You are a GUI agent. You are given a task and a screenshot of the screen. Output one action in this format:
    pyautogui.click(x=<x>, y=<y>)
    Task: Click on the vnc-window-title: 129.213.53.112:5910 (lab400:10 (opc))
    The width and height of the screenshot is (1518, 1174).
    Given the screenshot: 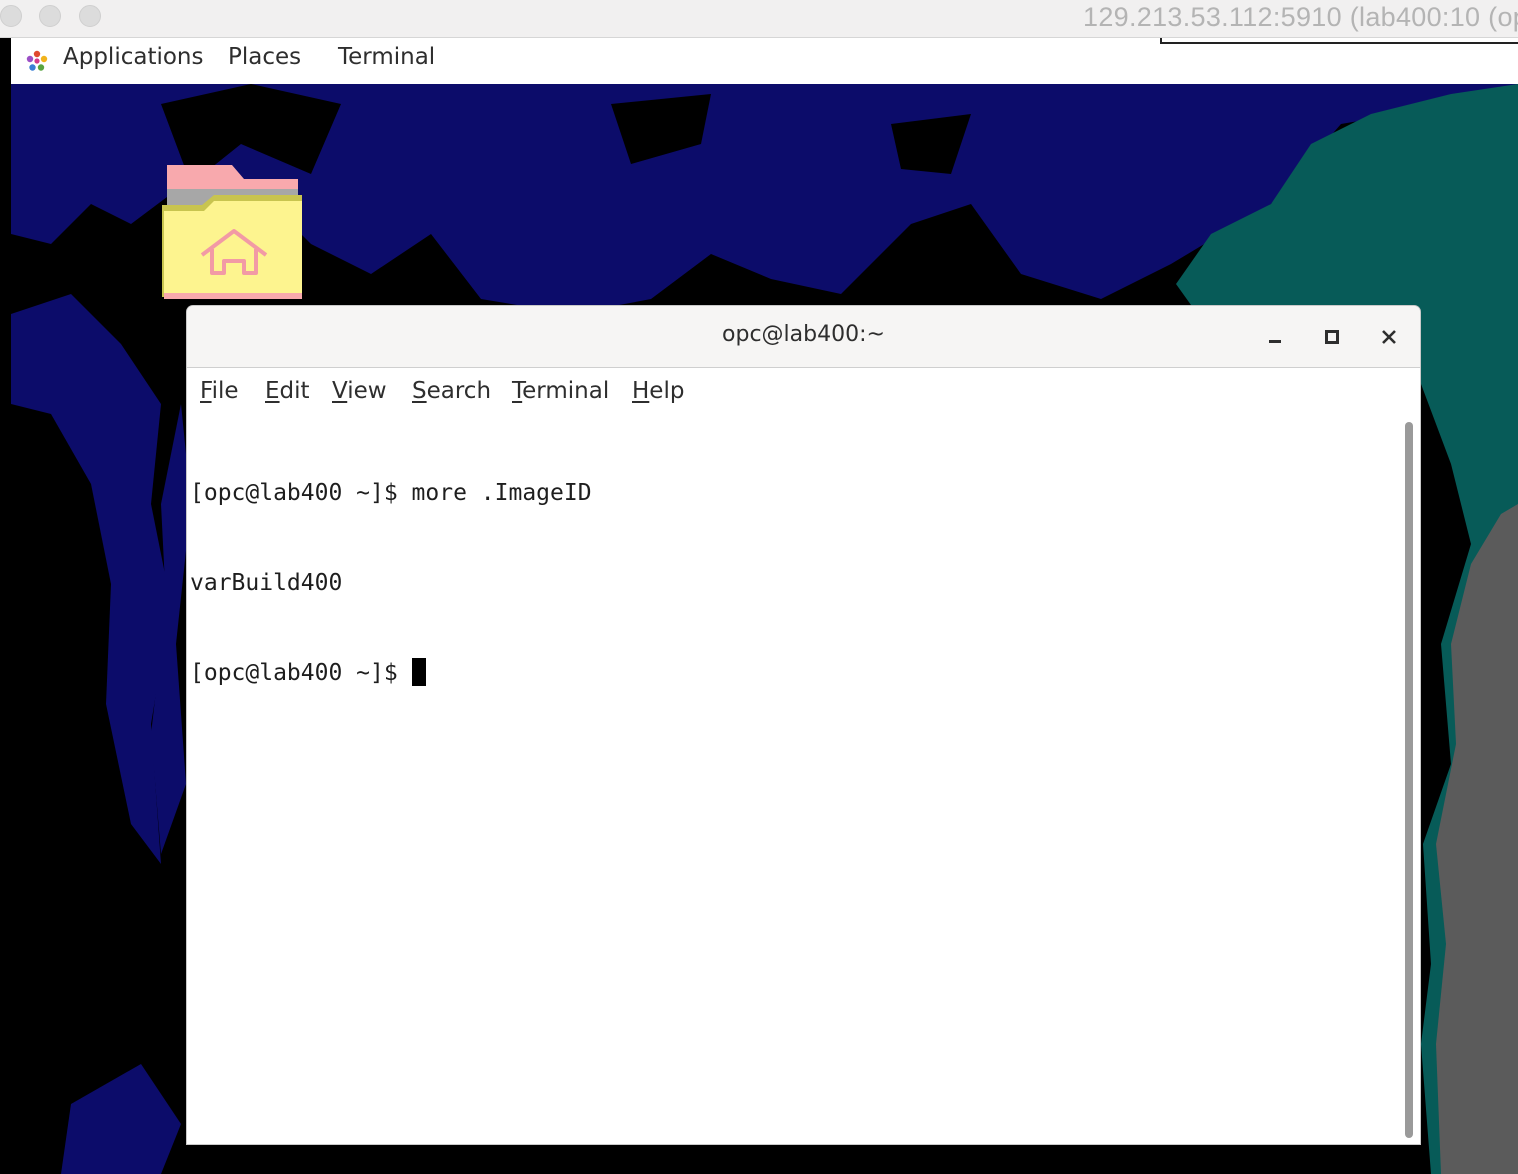 What is the action you would take?
    pyautogui.click(x=1300, y=17)
    